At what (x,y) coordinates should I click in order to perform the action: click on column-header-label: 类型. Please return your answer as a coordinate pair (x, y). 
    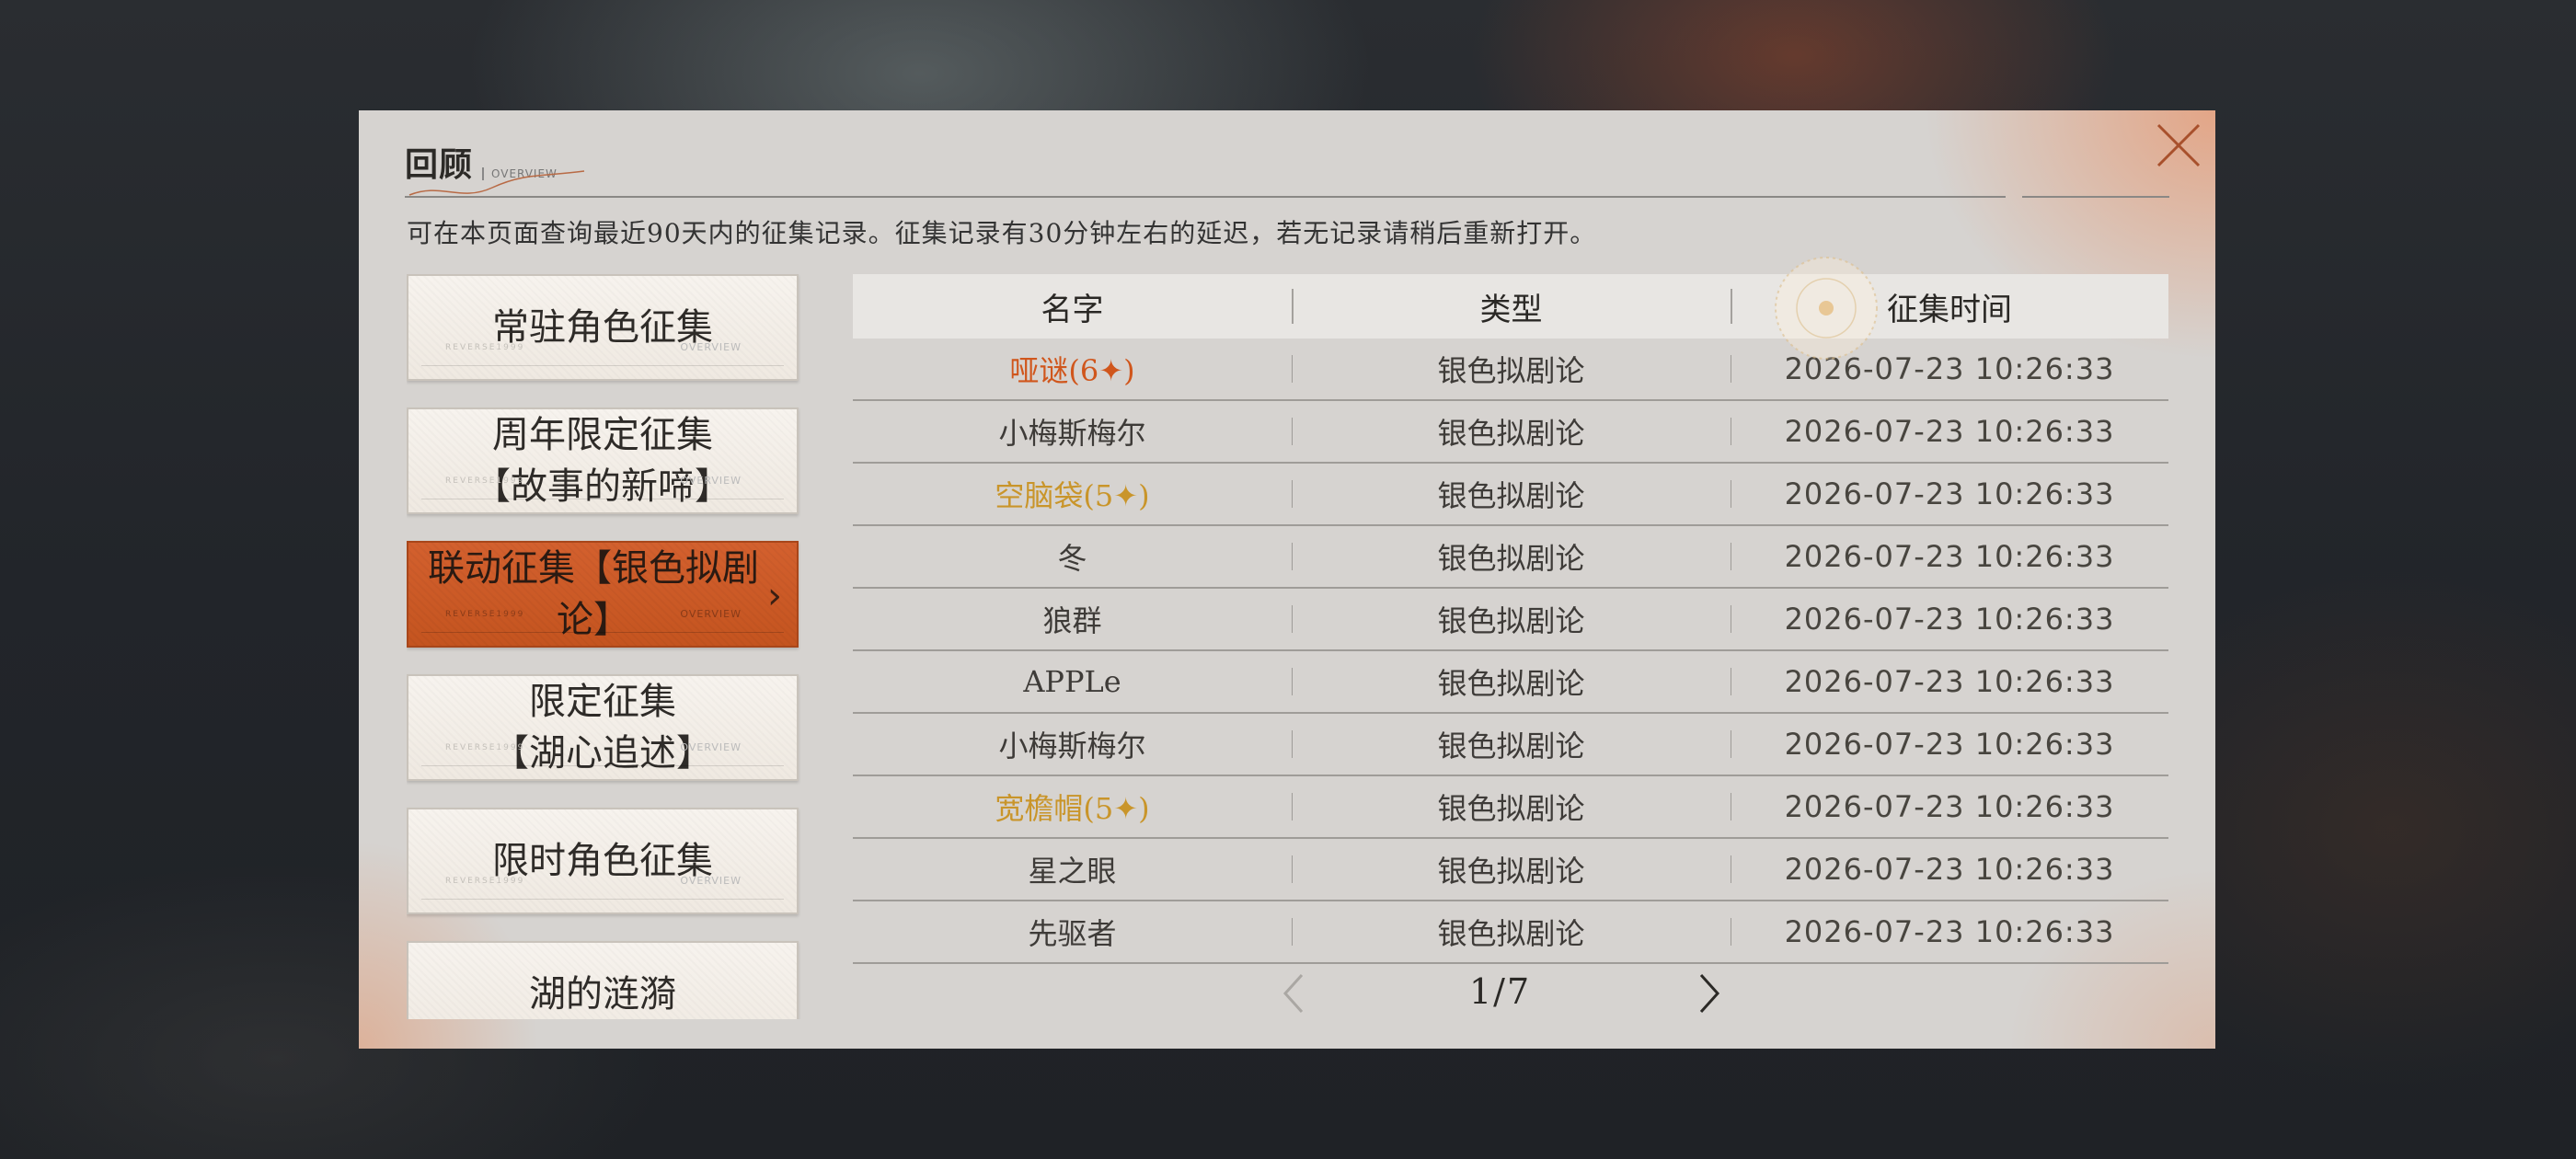
    Looking at the image, I should click on (1511, 309).